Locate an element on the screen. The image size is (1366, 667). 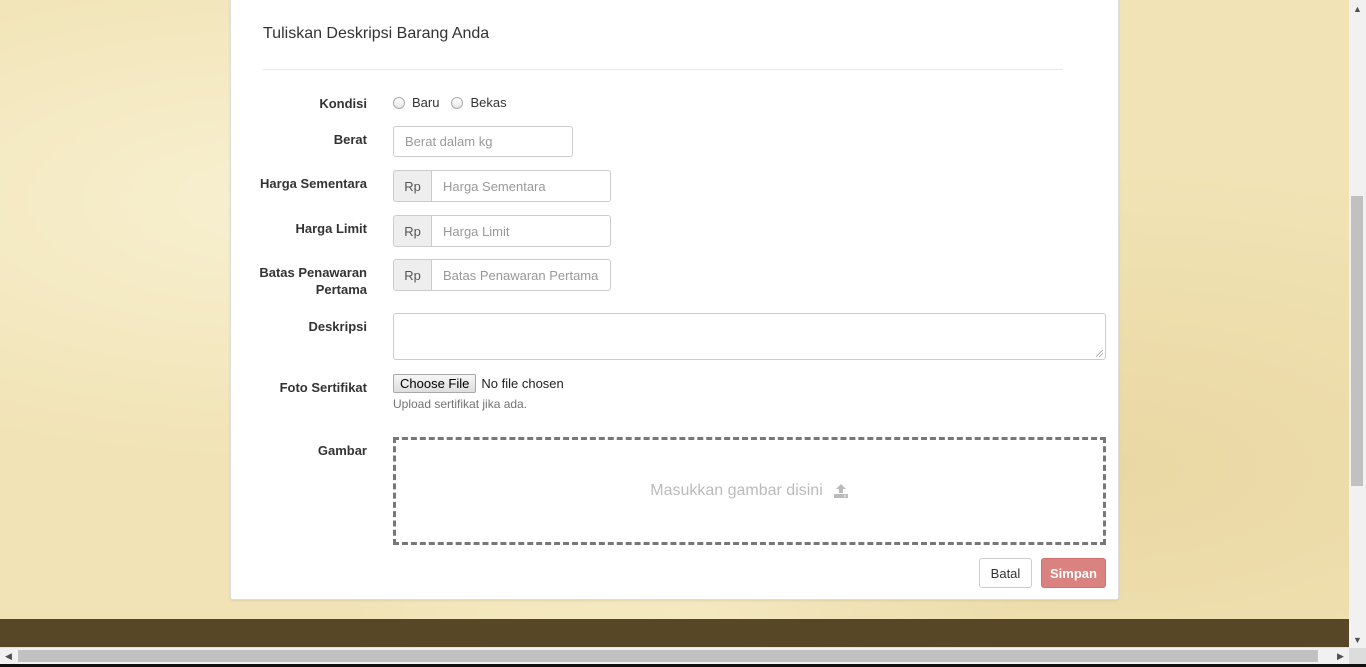
image-dropzone: Masukkan gambar disini is located at coordinates (749, 491).